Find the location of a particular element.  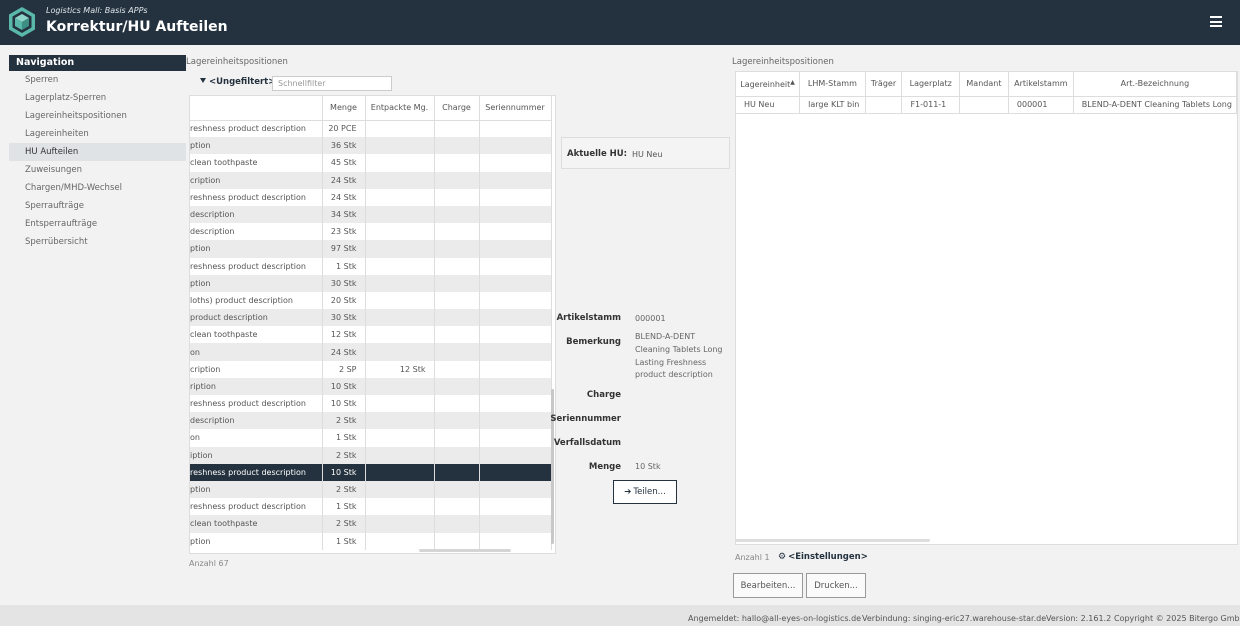

column-header: Lagereinheit▲ is located at coordinates (768, 84).